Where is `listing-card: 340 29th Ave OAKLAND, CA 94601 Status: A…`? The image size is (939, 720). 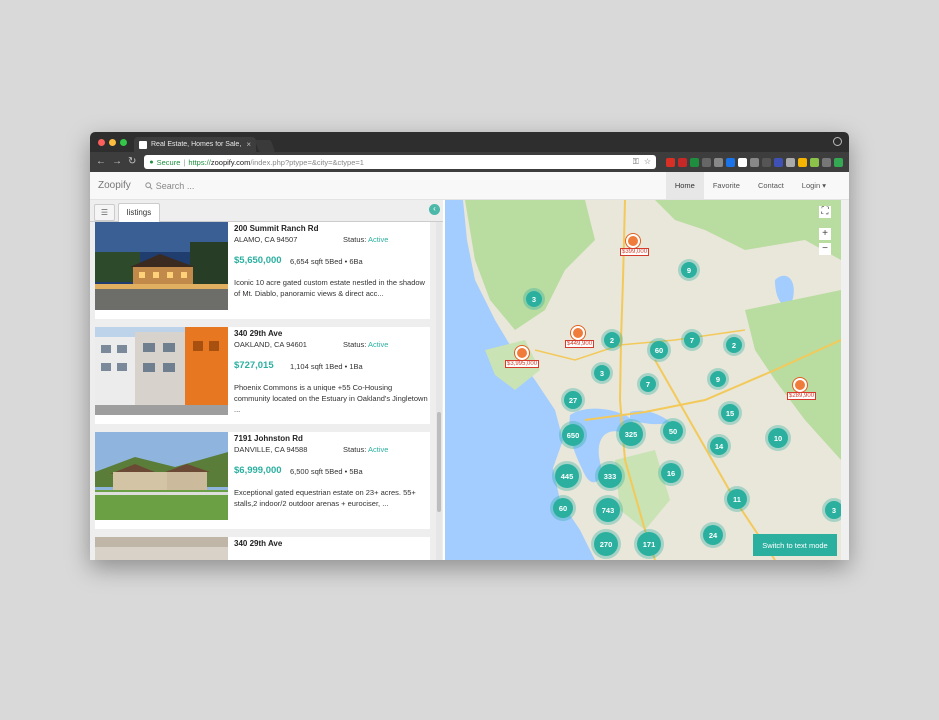 listing-card: 340 29th Ave OAKLAND, CA 94601 Status: A… is located at coordinates (262, 375).